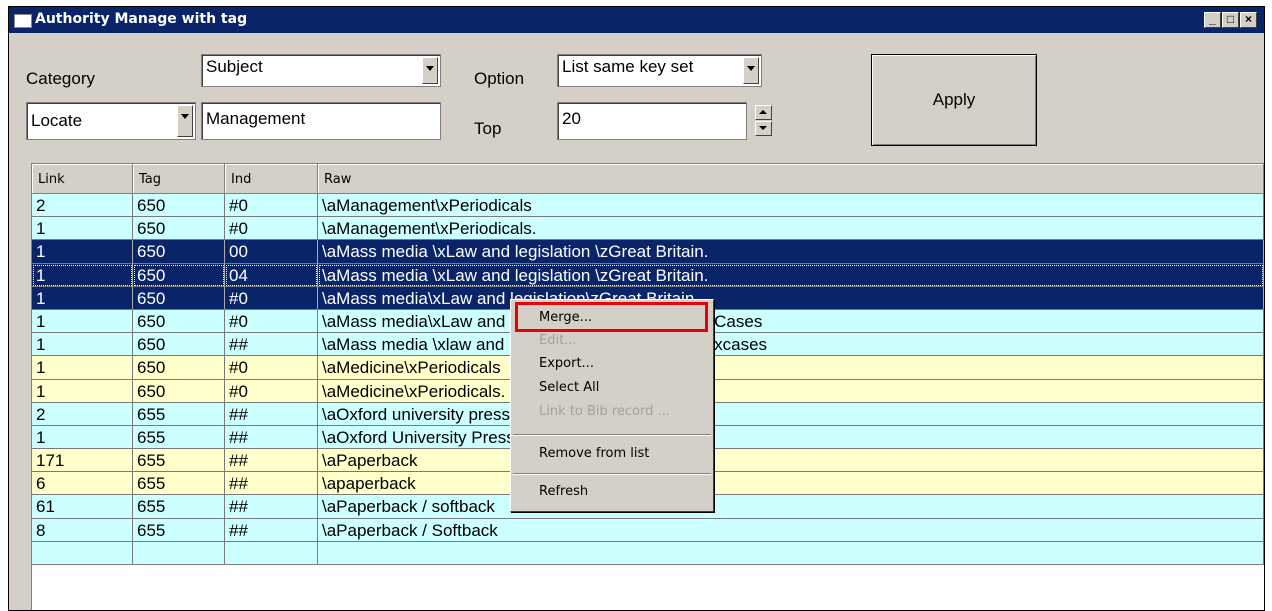 Image resolution: width=1272 pixels, height=611 pixels. Describe the element at coordinates (271, 179) in the screenshot. I see `column-header-ind: Ind` at that location.